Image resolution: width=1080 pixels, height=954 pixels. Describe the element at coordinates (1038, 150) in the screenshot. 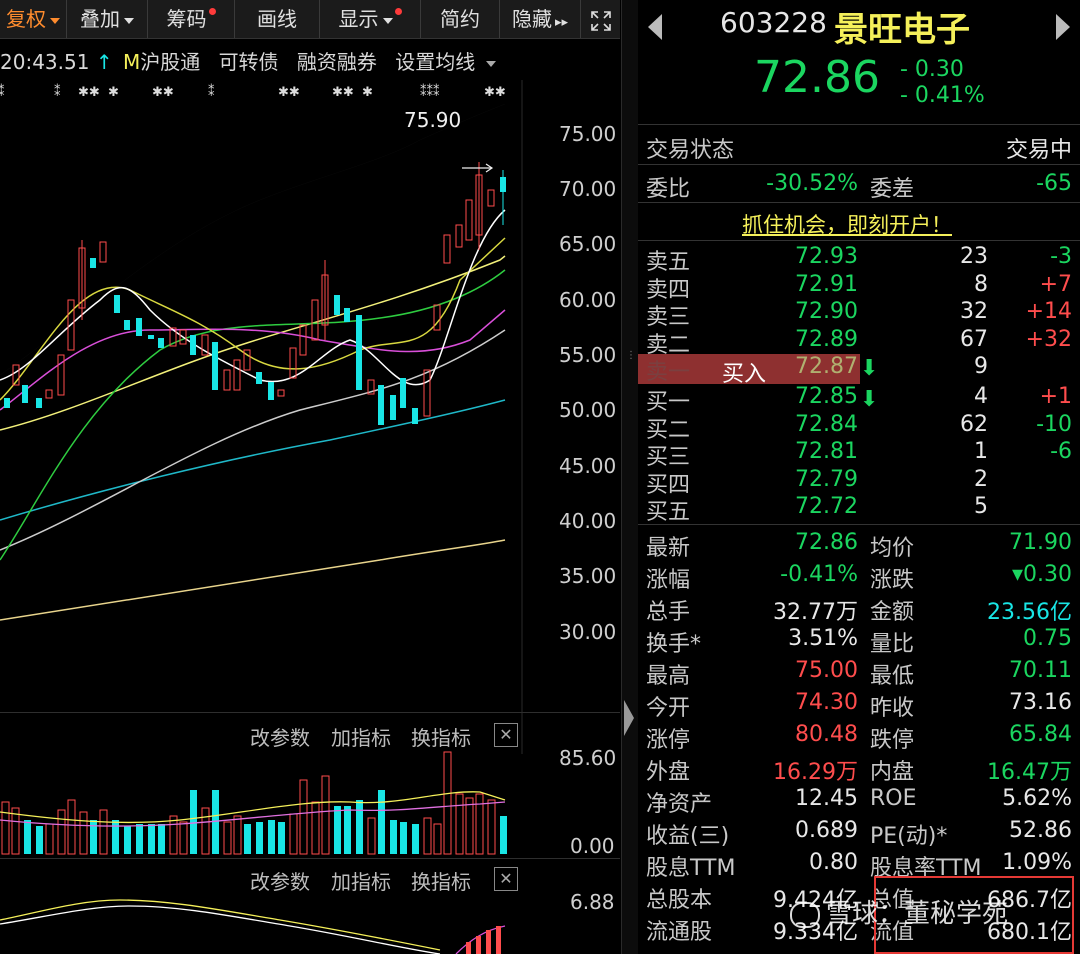

I see `trade-status-value: 交易中` at that location.